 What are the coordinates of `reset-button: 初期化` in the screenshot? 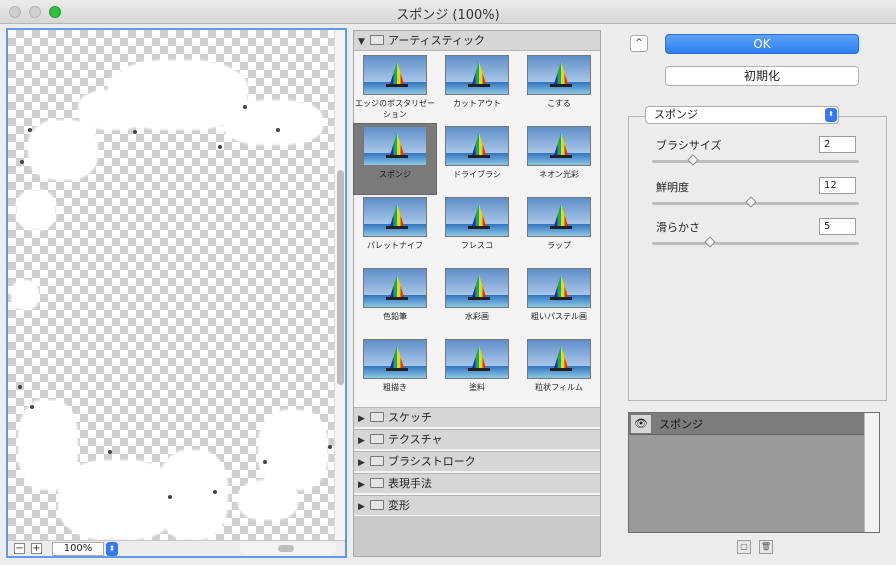 It's located at (762, 76).